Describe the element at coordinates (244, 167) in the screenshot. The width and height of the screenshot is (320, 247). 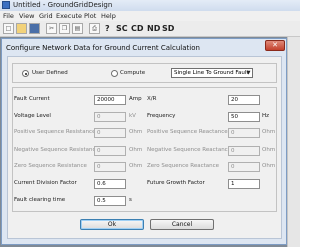
I see `zero-reactance-input: 0` at that location.